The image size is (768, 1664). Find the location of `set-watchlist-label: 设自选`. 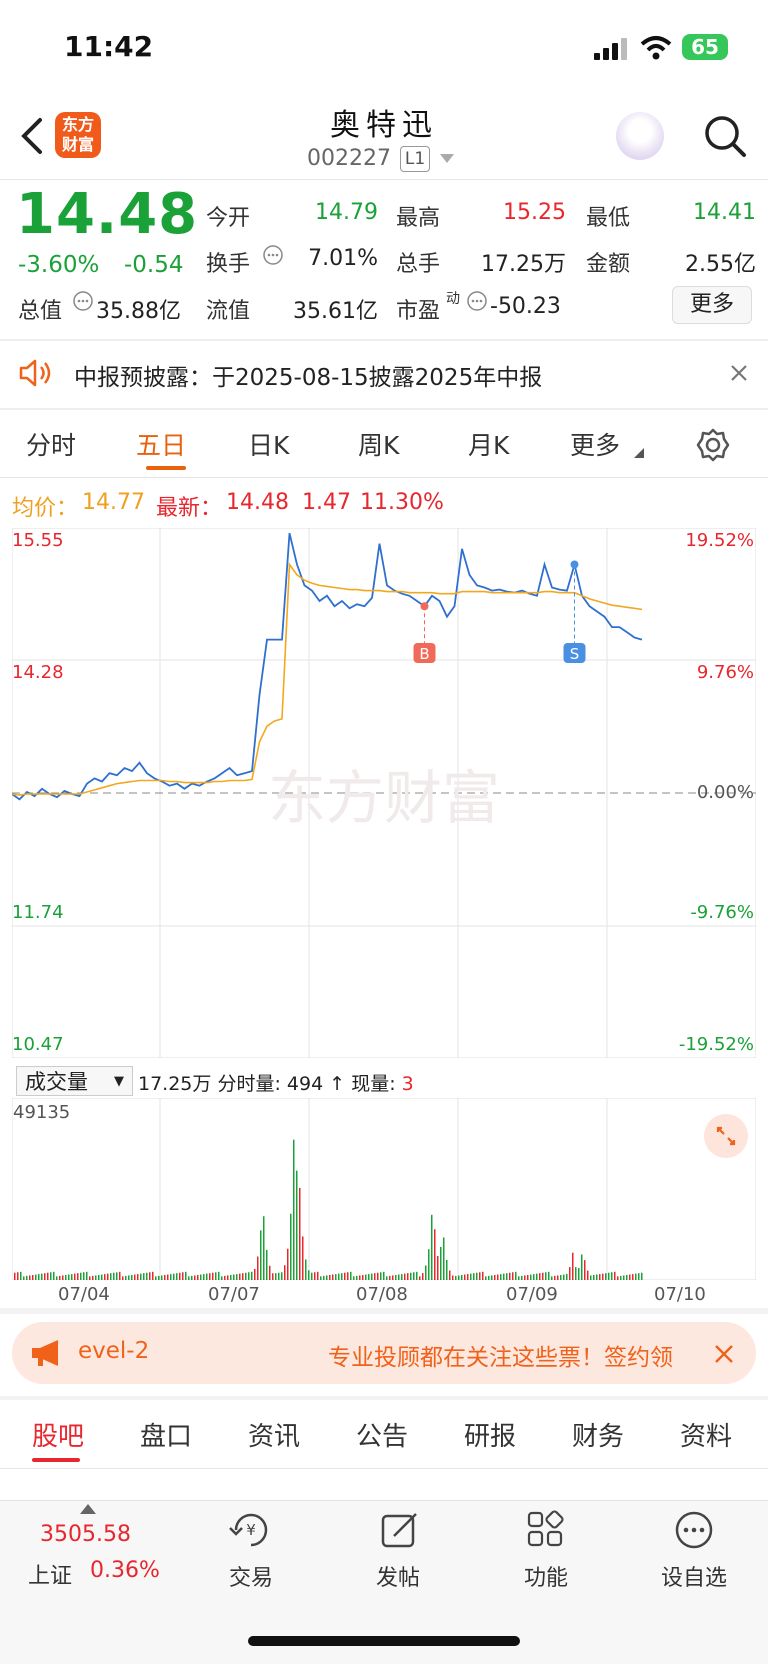

set-watchlist-label: 设自选 is located at coordinates (694, 1576).